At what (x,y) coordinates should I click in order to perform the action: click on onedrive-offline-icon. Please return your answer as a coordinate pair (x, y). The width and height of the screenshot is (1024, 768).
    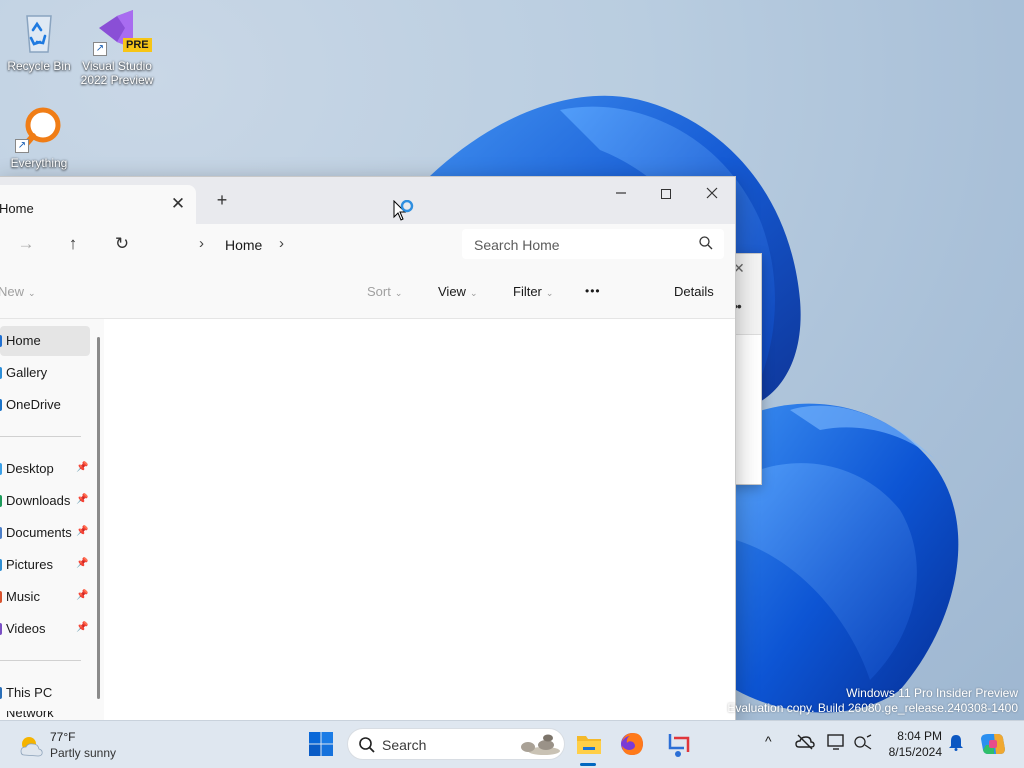
    Looking at the image, I should click on (805, 742).